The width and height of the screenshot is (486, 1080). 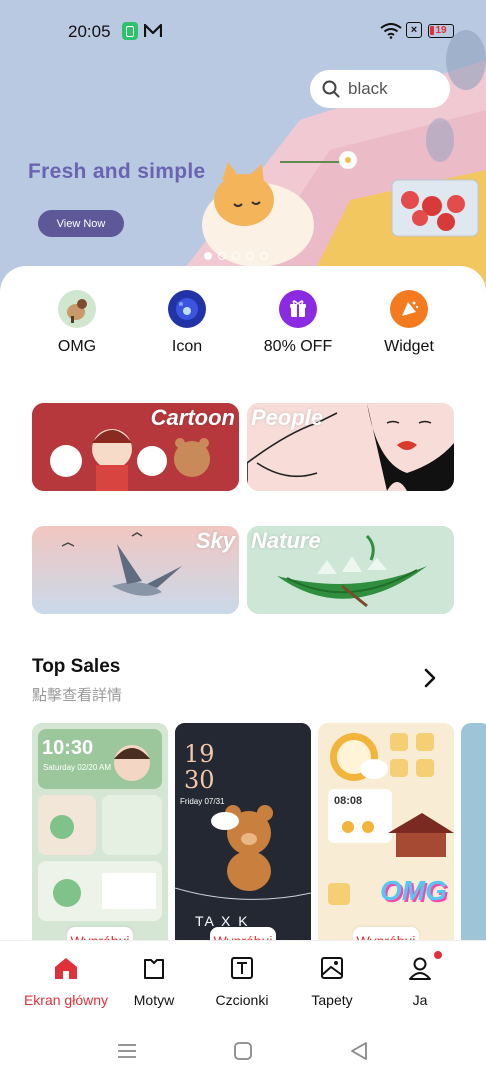 I want to click on nav-fonts: Czcionki, so click(x=242, y=981).